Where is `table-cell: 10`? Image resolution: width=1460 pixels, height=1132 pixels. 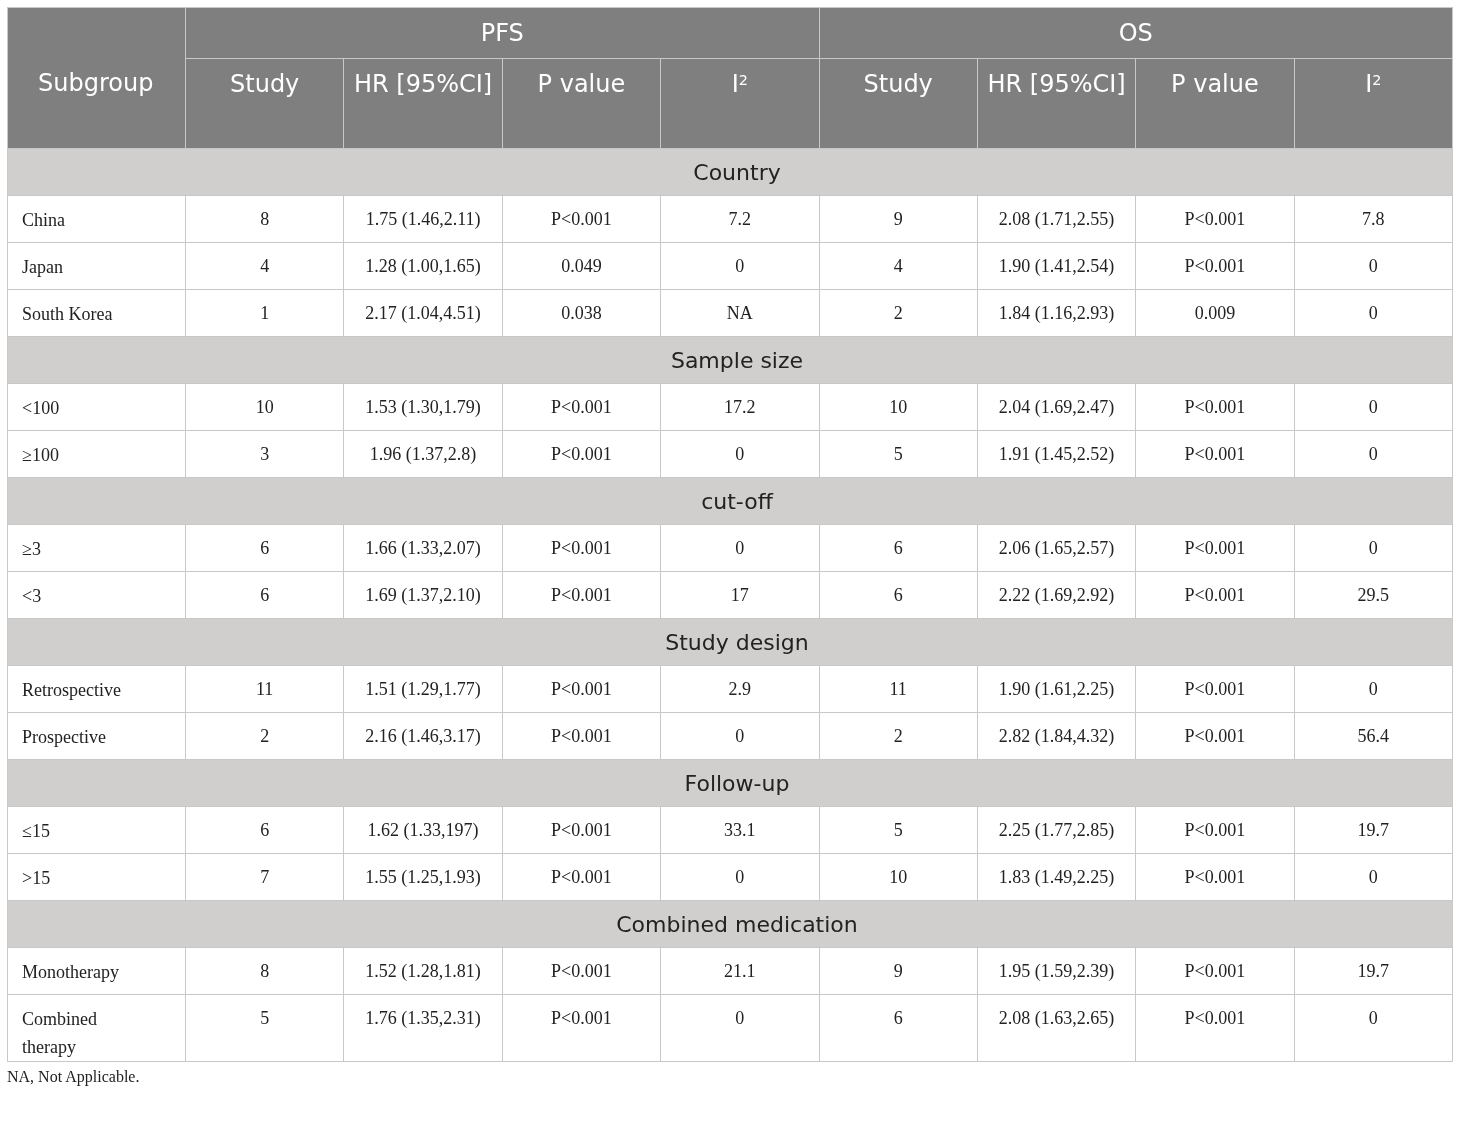 table-cell: 10 is located at coordinates (264, 407).